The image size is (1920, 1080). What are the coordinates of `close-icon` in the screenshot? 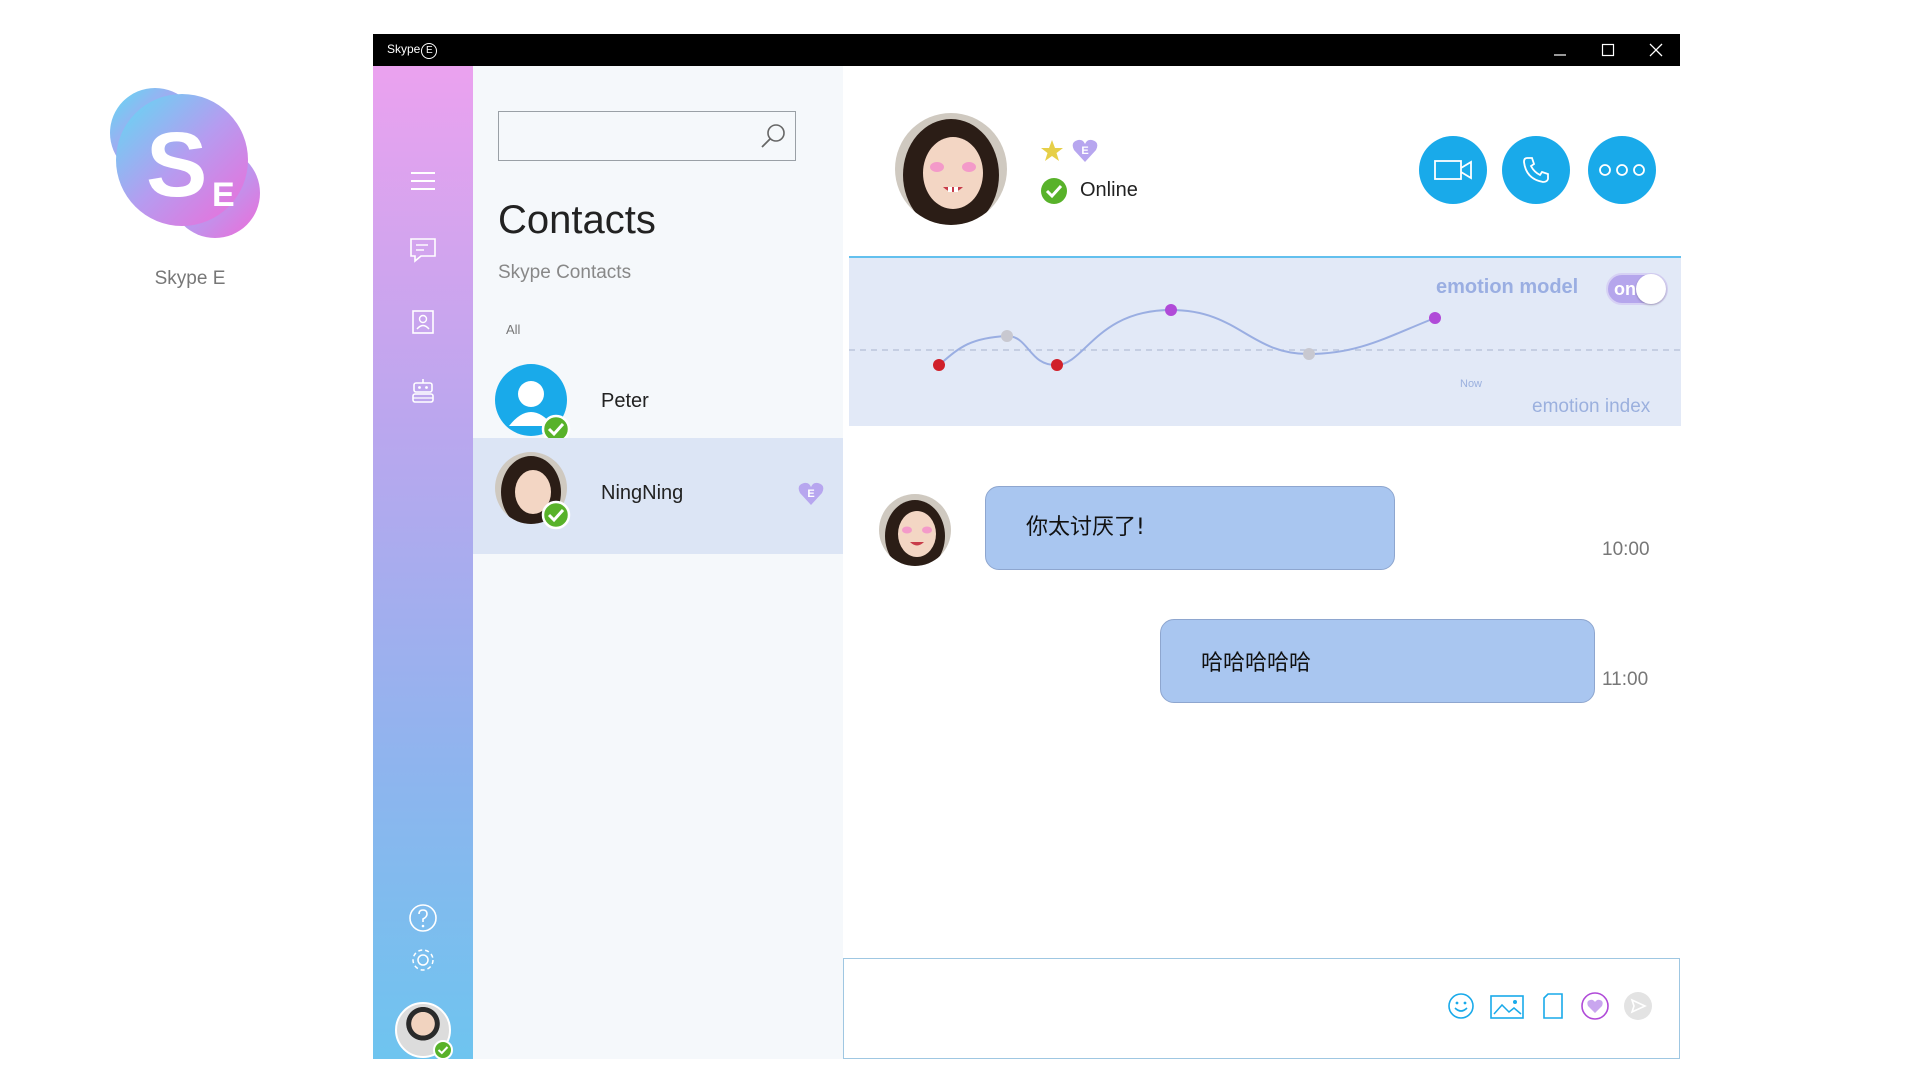 It's located at (1656, 50).